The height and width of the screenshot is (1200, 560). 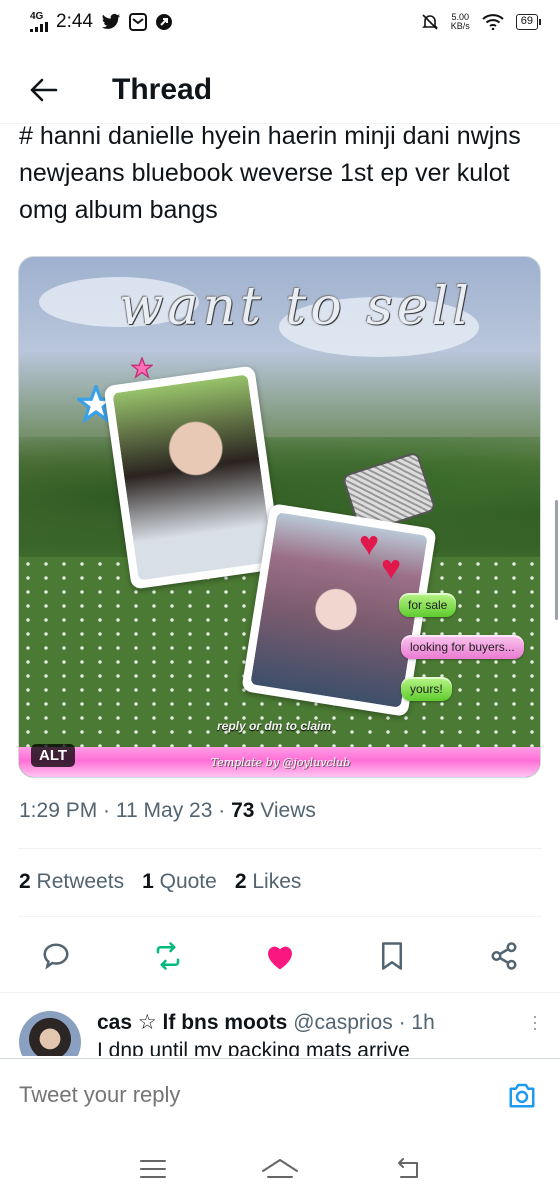 What do you see at coordinates (53, 755) in the screenshot?
I see `alt-badge: ALT` at bounding box center [53, 755].